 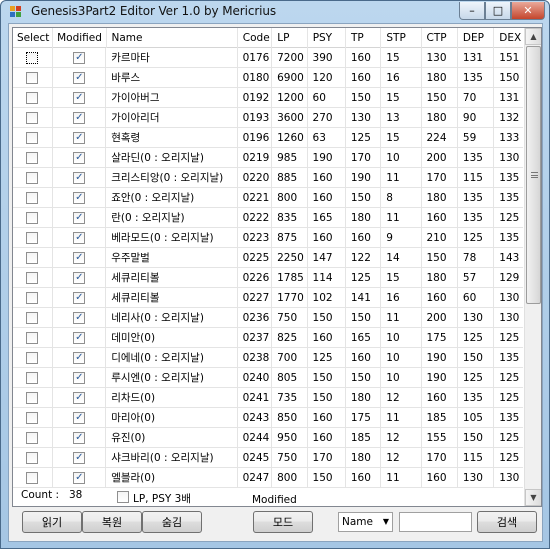 I want to click on cell-stp: 12, so click(x=401, y=458).